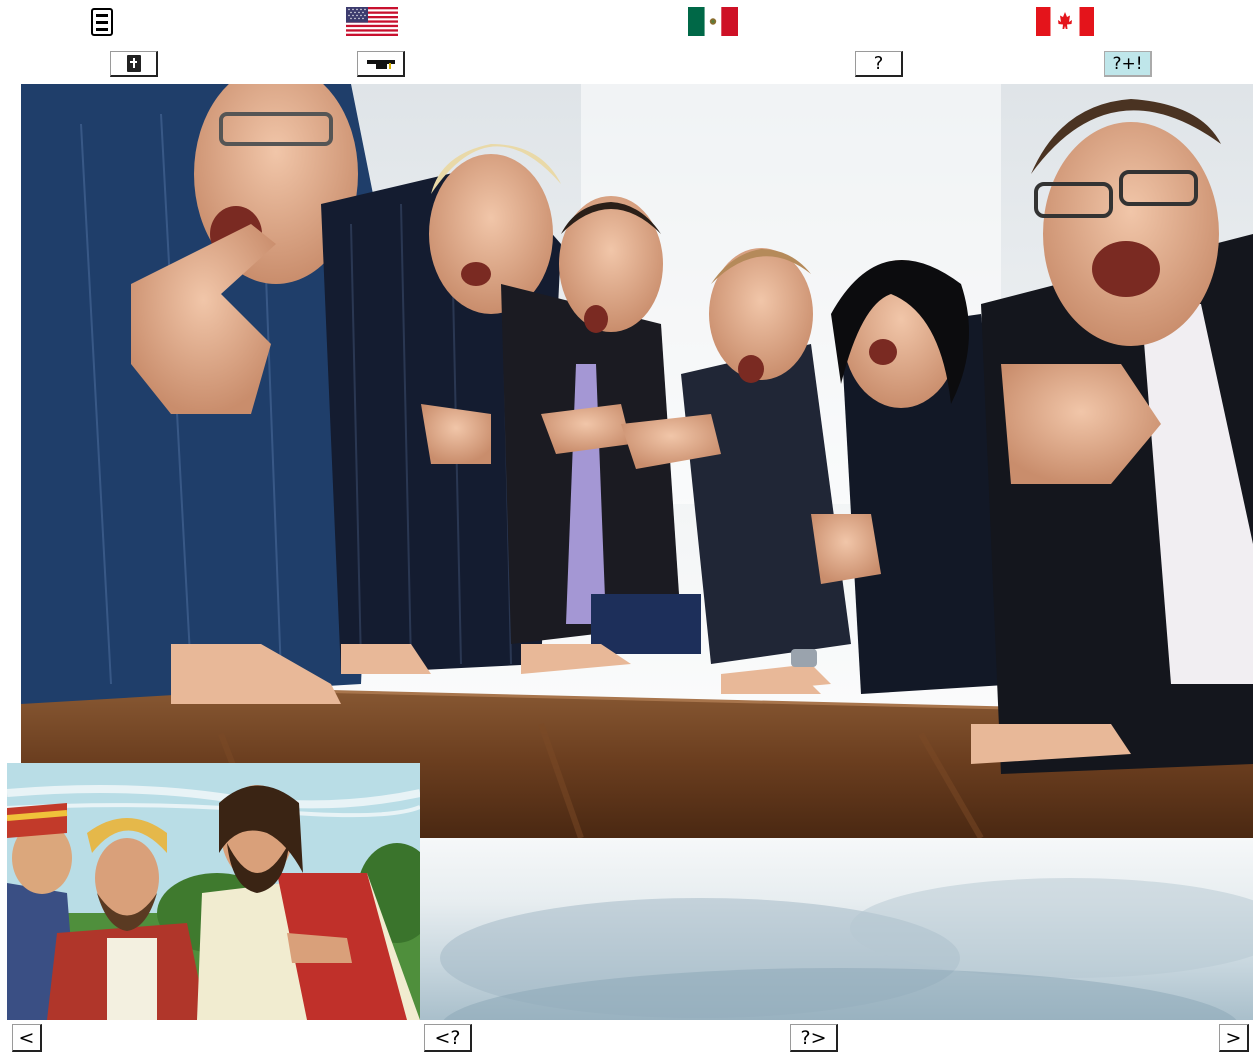 This screenshot has width=1253, height=1055. I want to click on question-answer-button: ?+!, so click(1128, 64).